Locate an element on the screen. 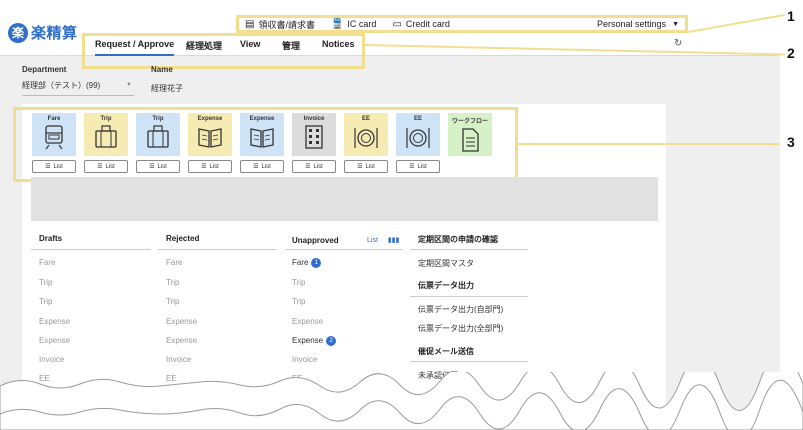  receipts-label: 領収書/請求書 is located at coordinates (286, 24).